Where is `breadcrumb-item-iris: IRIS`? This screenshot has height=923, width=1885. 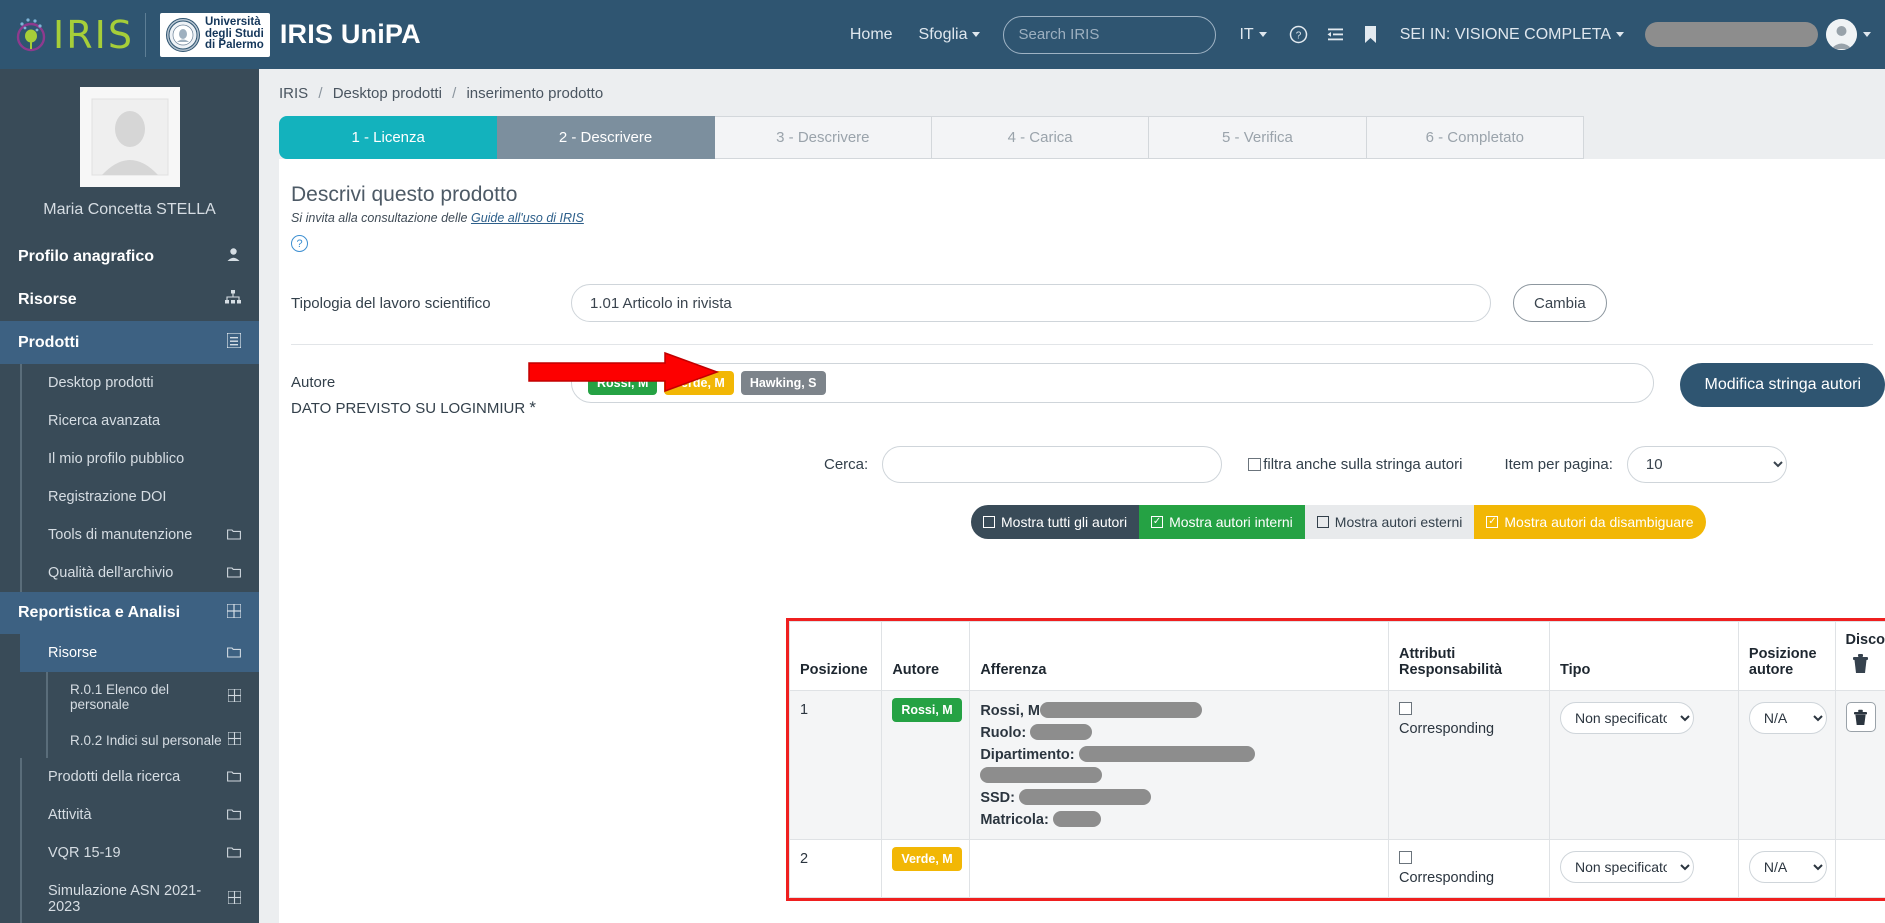 breadcrumb-item-iris: IRIS is located at coordinates (293, 93).